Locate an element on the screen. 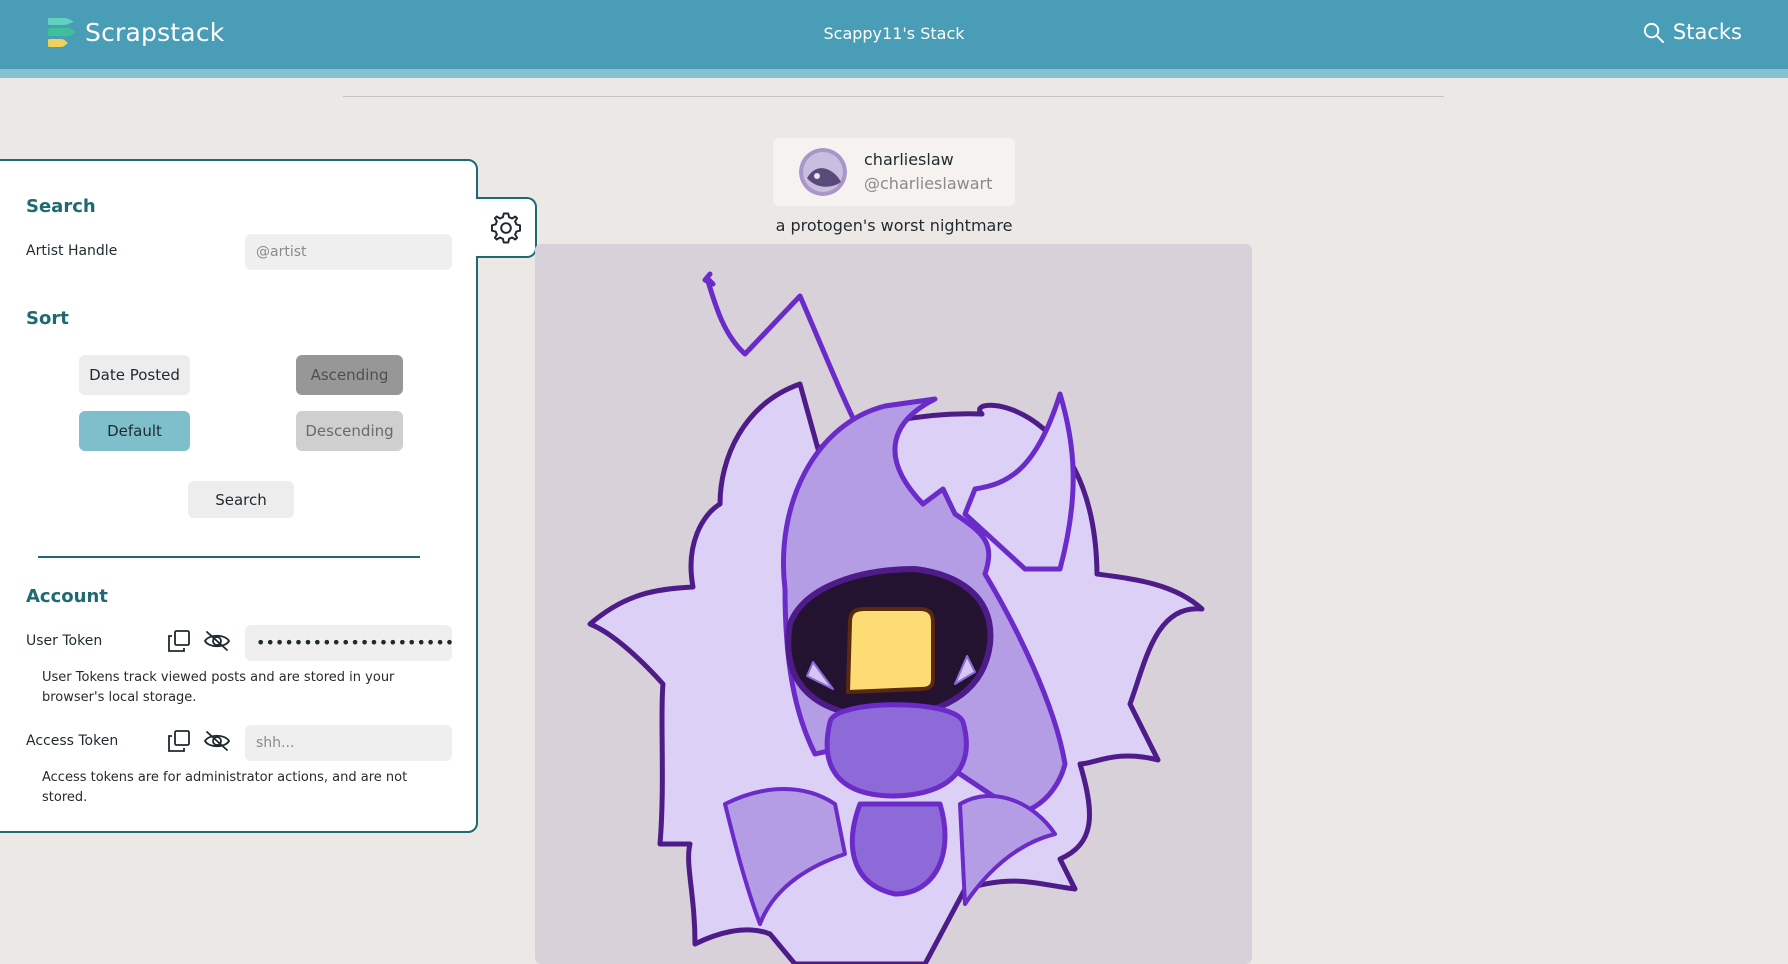 The height and width of the screenshot is (964, 1788). copy-access-token-button is located at coordinates (179, 741).